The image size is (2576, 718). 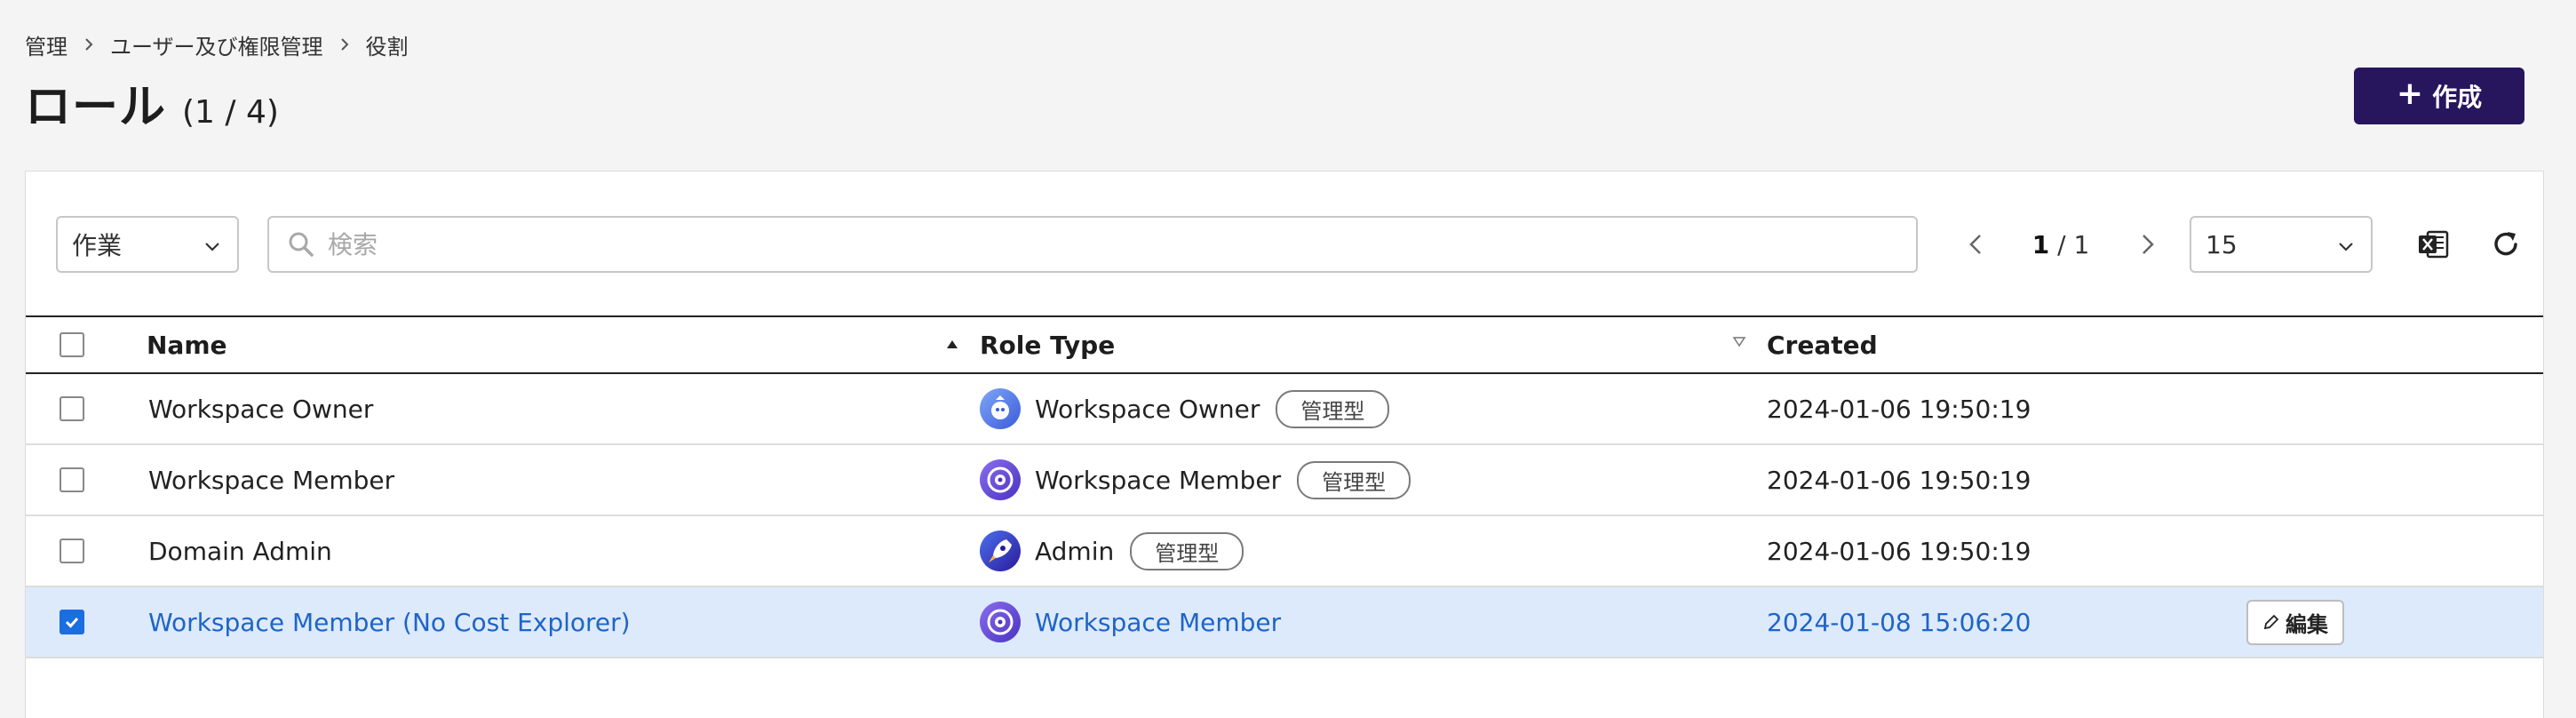 What do you see at coordinates (1739, 341) in the screenshot?
I see `sort-descending-icon` at bounding box center [1739, 341].